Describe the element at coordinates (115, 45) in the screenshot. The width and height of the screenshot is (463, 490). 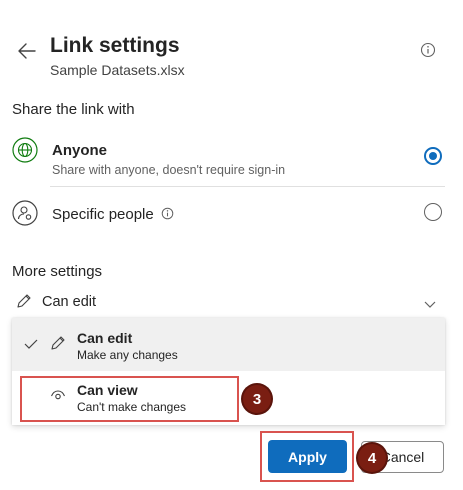
I see `page-title: Link settings` at that location.